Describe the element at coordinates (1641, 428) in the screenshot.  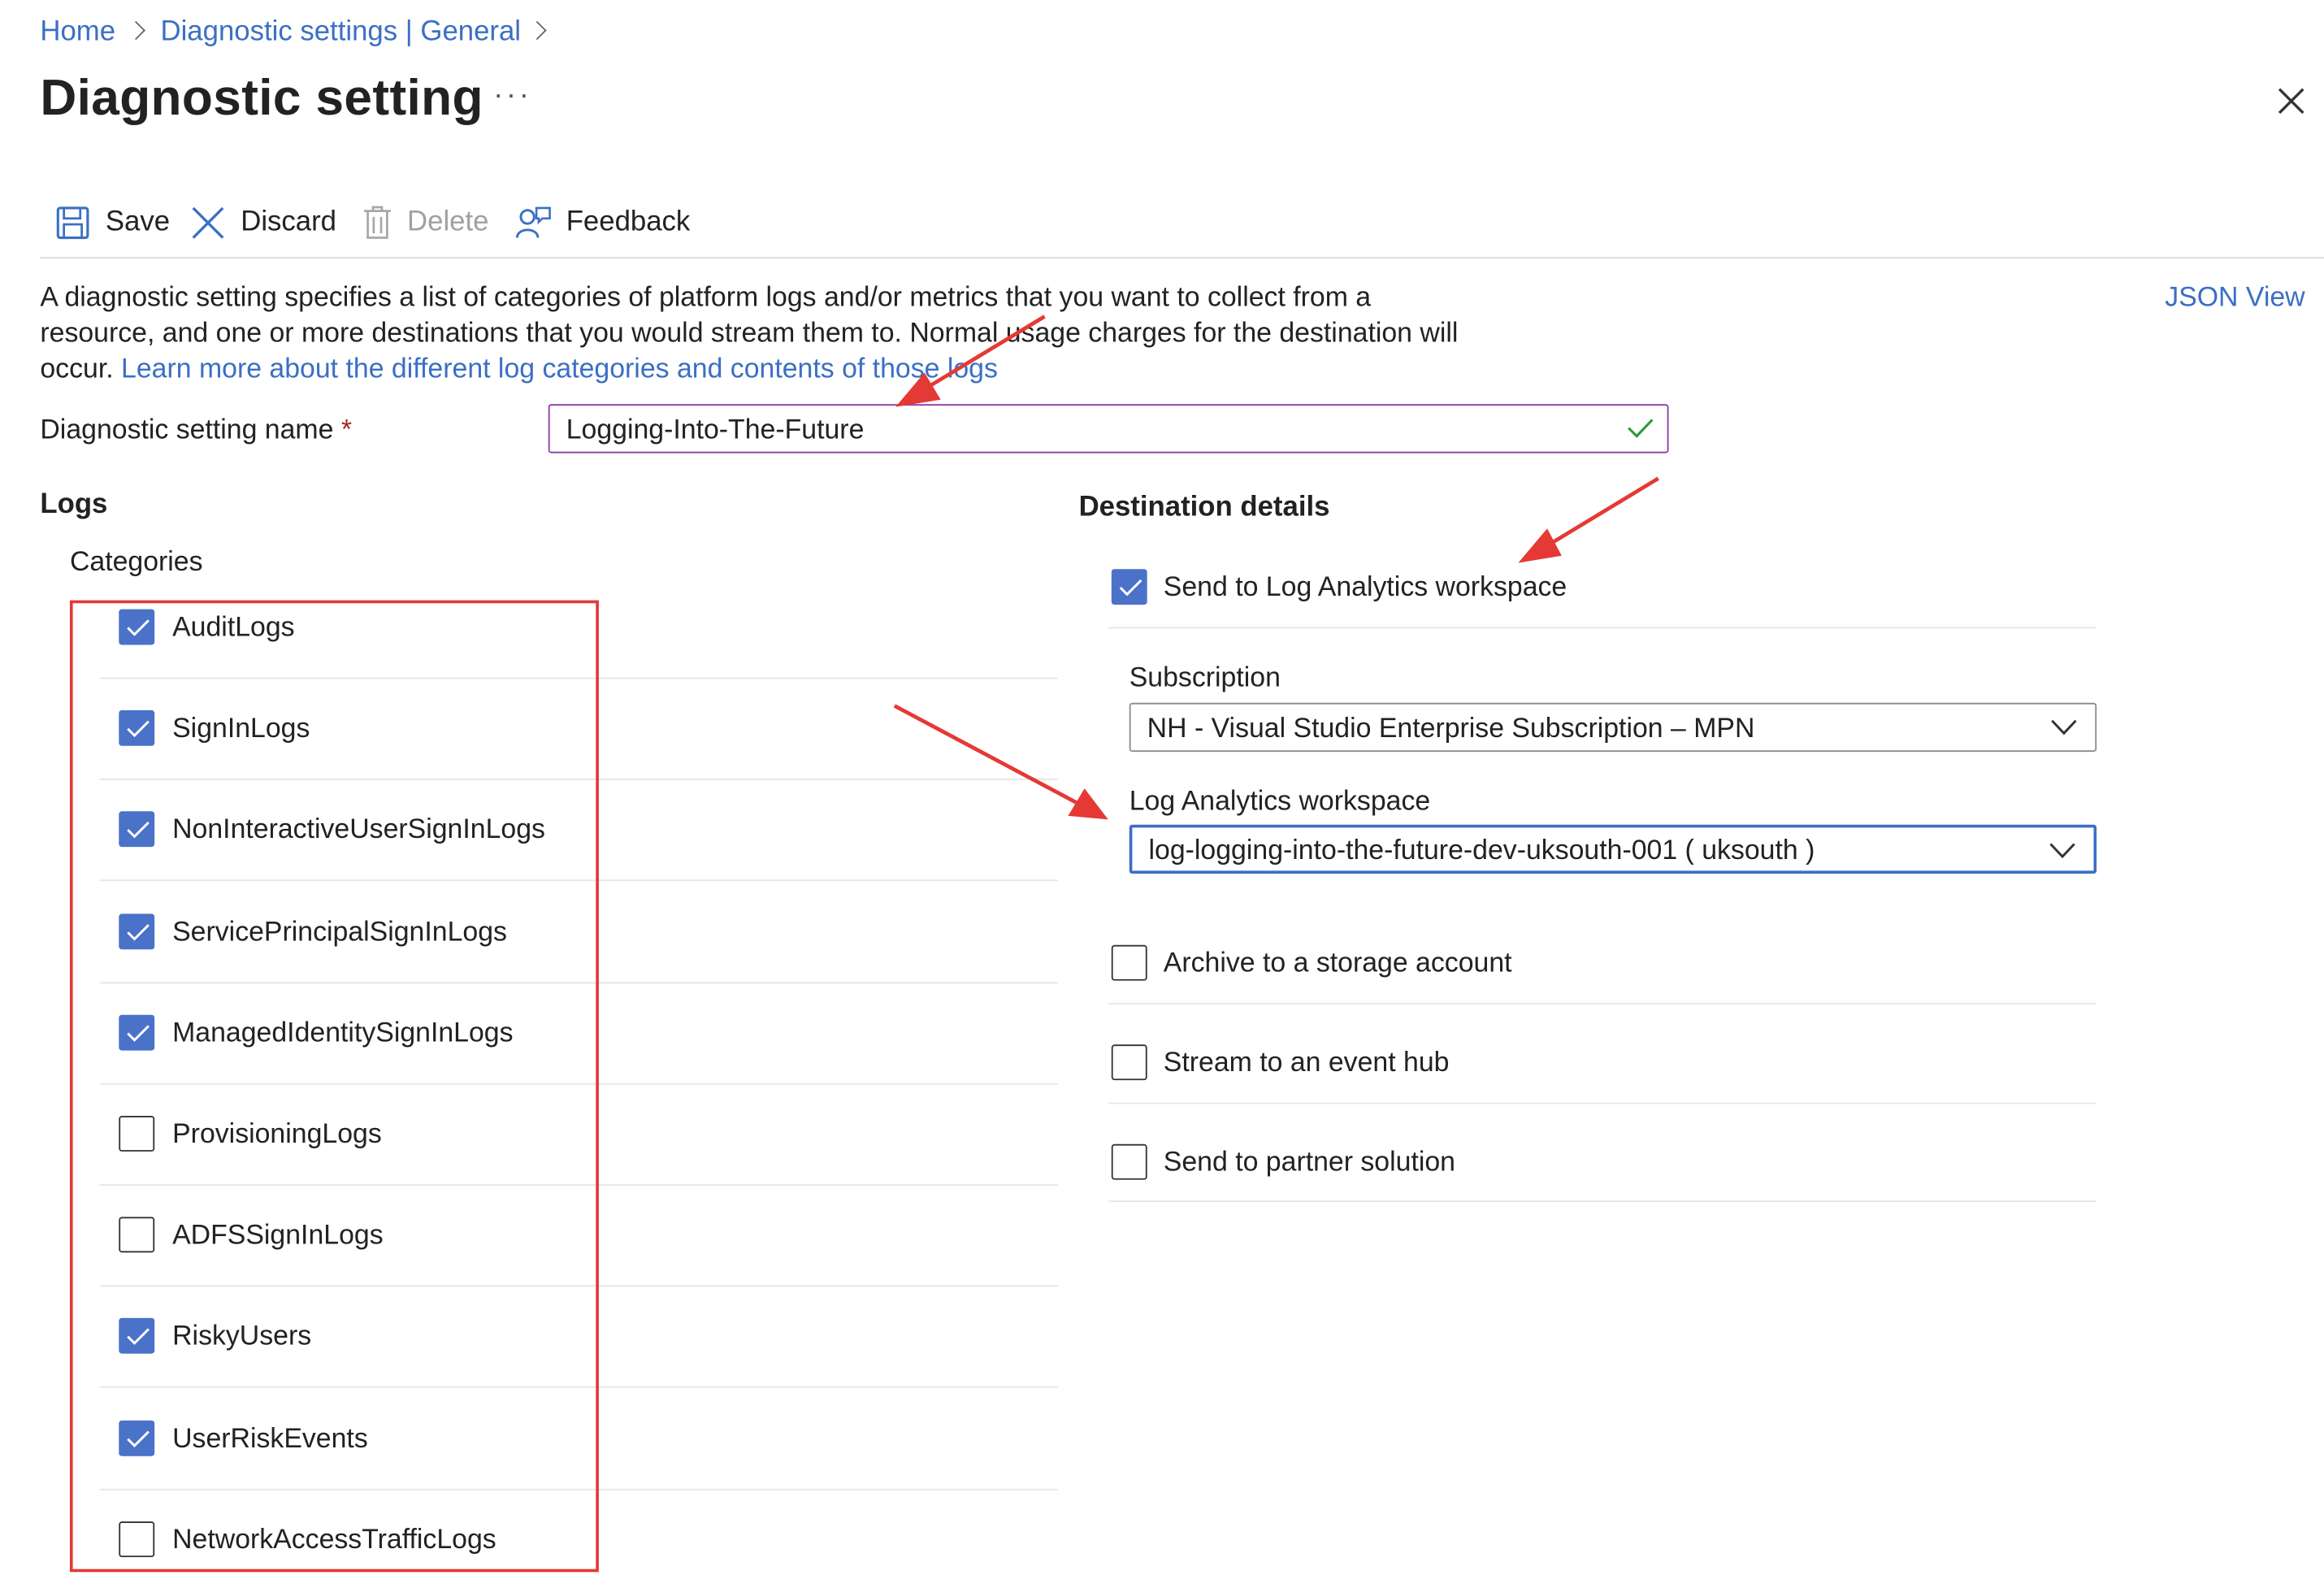
I see `valid-checkmark-icon` at that location.